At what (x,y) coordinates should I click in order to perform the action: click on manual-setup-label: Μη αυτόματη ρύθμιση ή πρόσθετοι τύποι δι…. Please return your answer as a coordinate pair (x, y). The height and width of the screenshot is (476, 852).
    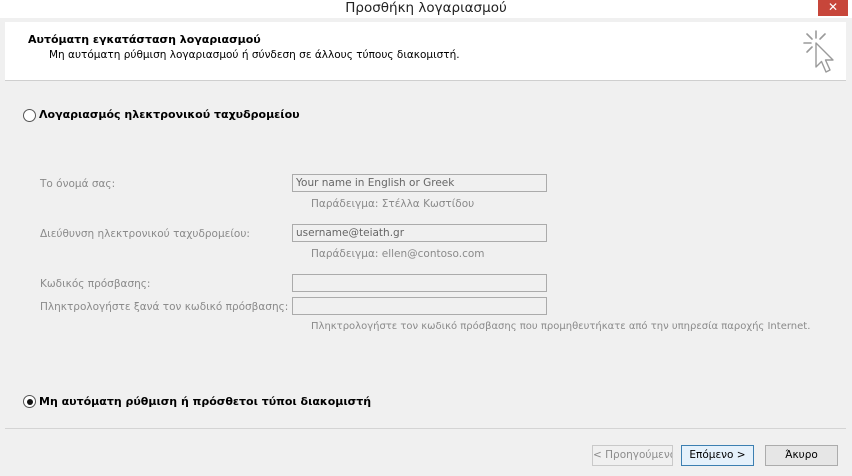
    Looking at the image, I should click on (205, 401).